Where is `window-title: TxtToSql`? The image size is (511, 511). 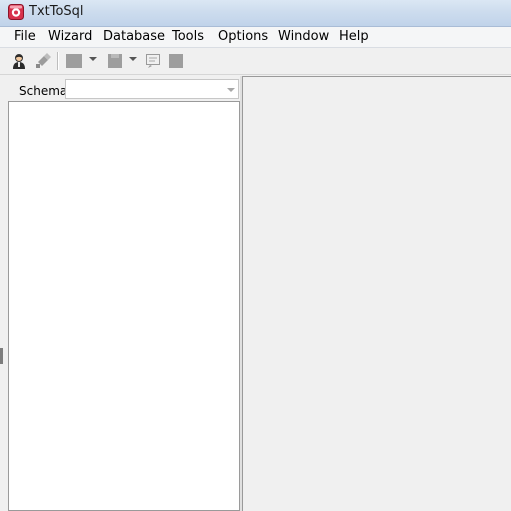
window-title: TxtToSql is located at coordinates (56, 11).